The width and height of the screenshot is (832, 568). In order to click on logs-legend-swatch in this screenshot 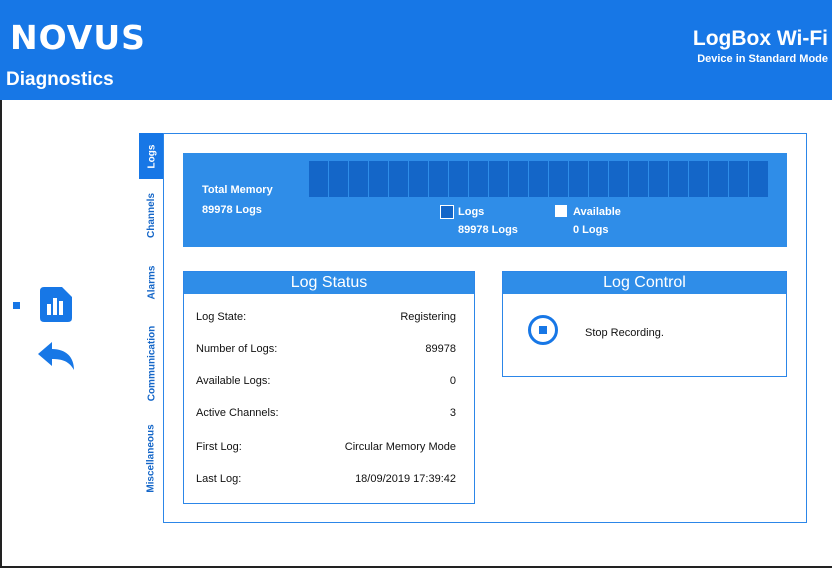, I will do `click(447, 212)`.